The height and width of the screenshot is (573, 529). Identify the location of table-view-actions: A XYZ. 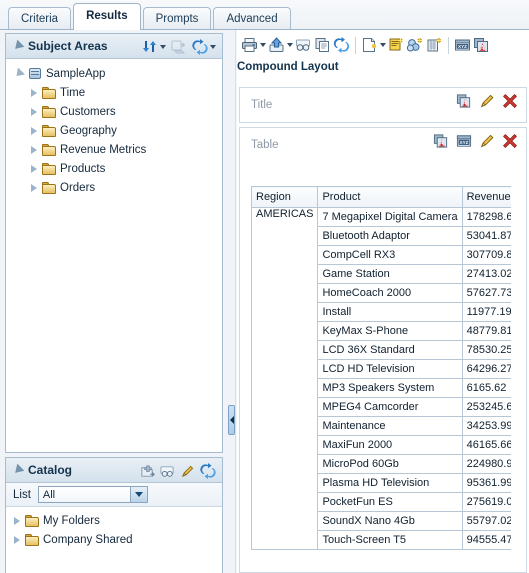
(475, 141).